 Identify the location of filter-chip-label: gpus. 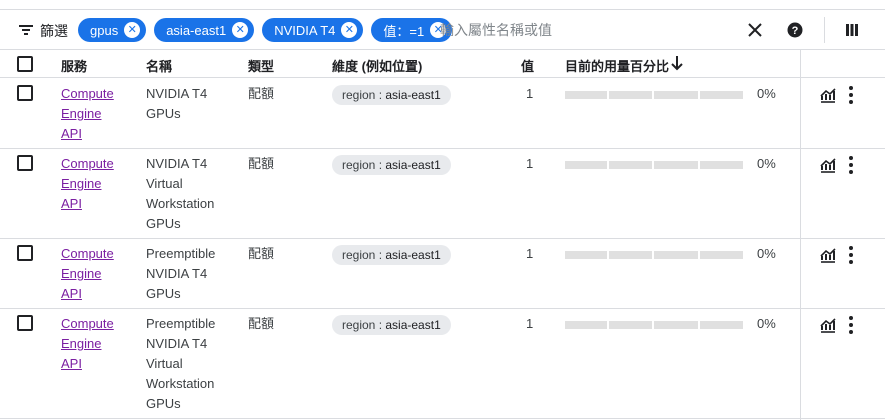
(104, 30).